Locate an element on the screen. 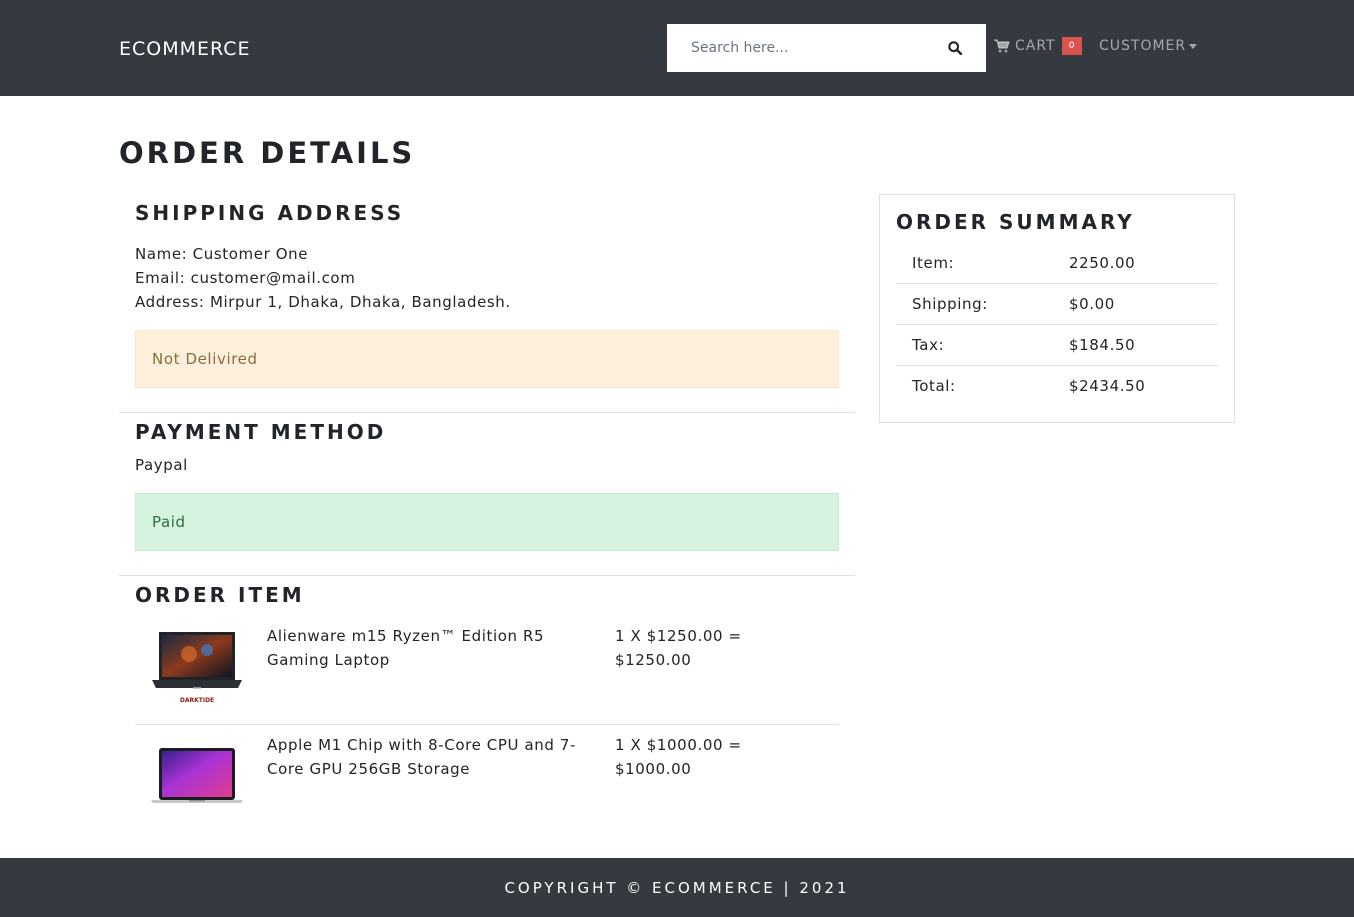 The width and height of the screenshot is (1354, 917). search-icon is located at coordinates (955, 48).